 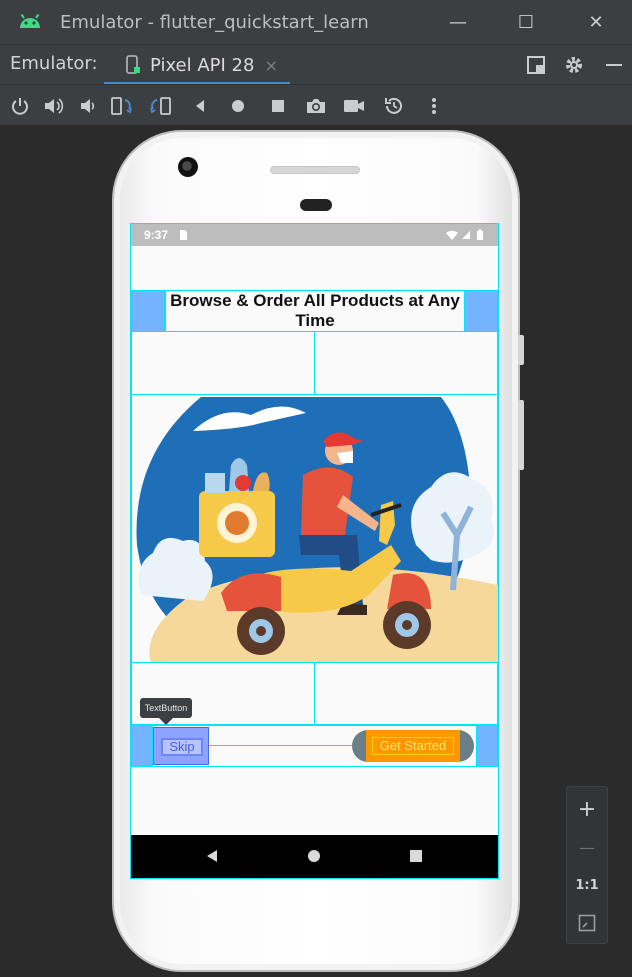 I want to click on emulator-tab-bar: Emulator: Pixel API 28 ×, so click(x=316, y=64).